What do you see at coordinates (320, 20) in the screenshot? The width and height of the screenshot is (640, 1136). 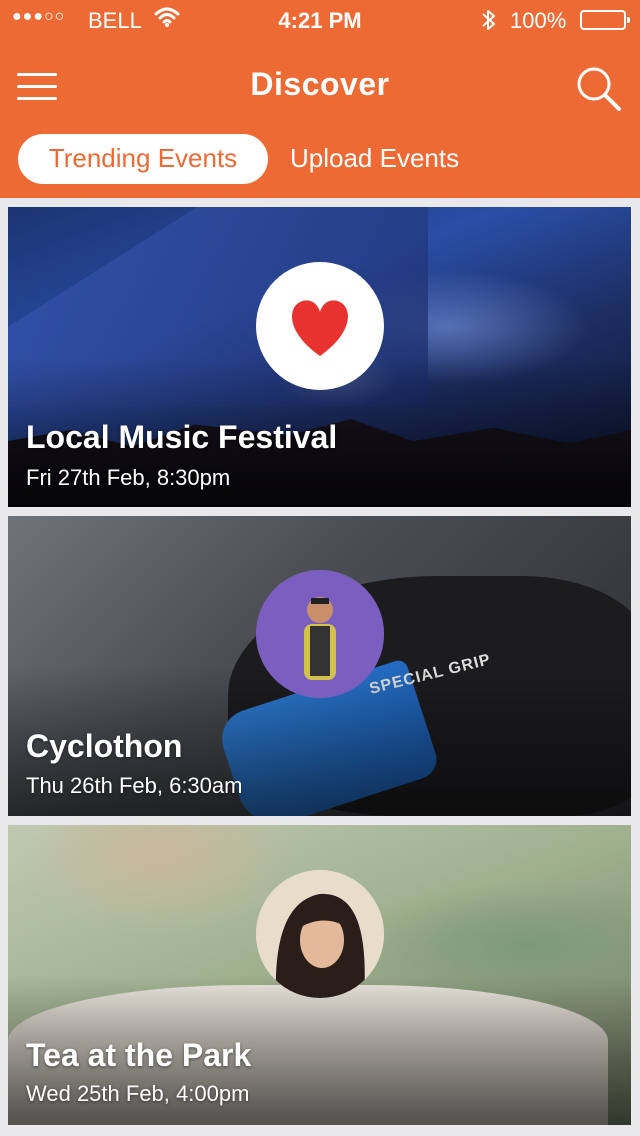 I see `status-bar: ●●●○○ BELL 4:21 PM 100%` at bounding box center [320, 20].